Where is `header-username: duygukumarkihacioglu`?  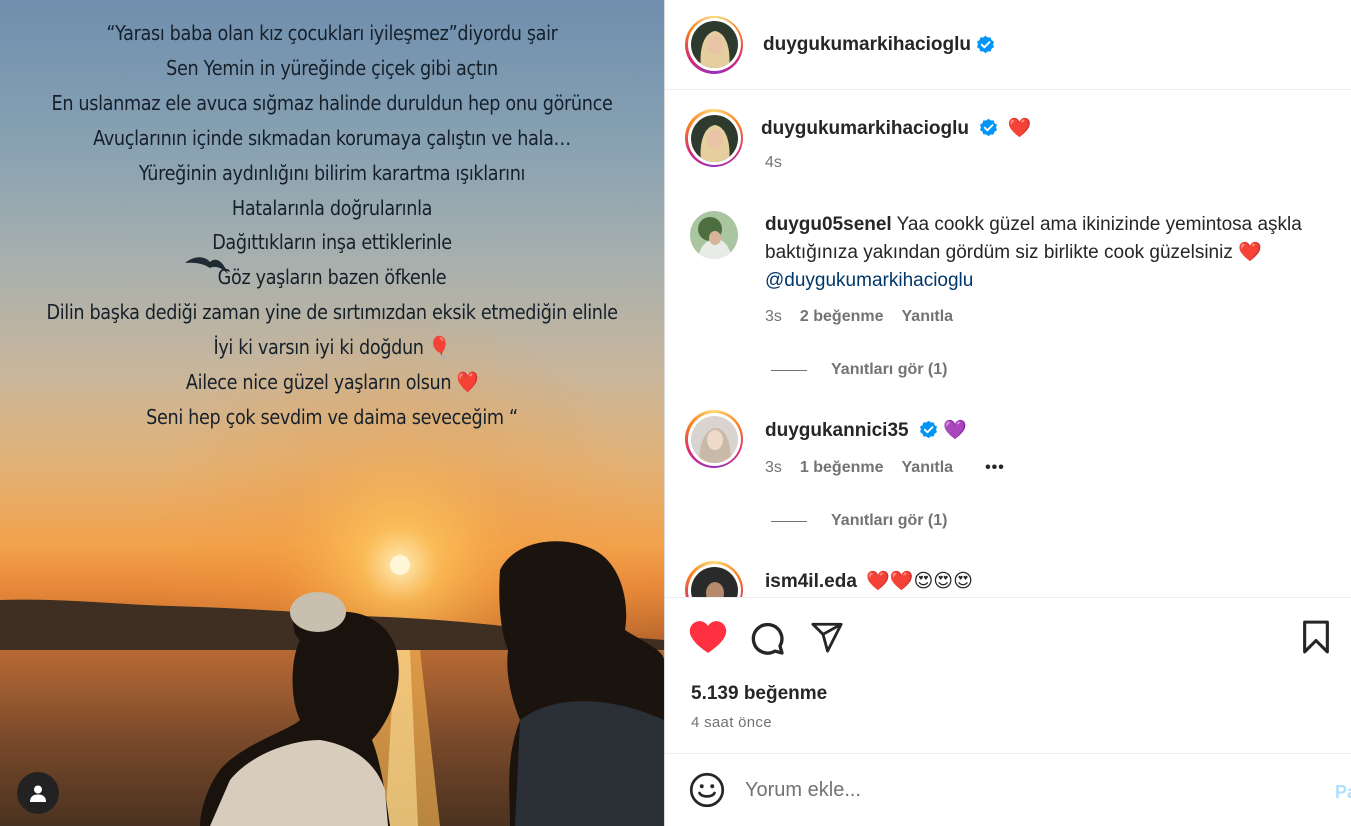 header-username: duygukumarkihacioglu is located at coordinates (867, 45).